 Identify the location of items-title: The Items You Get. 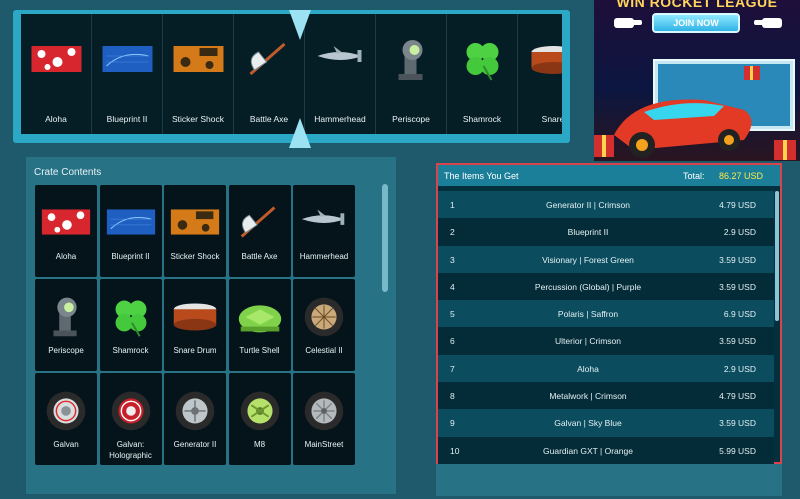
(481, 176).